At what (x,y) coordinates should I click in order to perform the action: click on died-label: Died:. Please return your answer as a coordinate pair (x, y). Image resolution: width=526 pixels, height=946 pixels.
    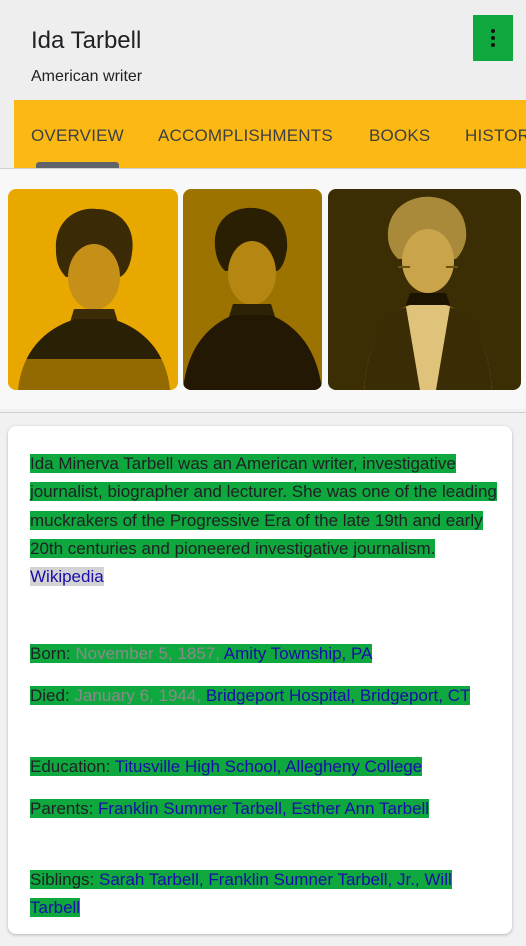
    Looking at the image, I should click on (50, 695).